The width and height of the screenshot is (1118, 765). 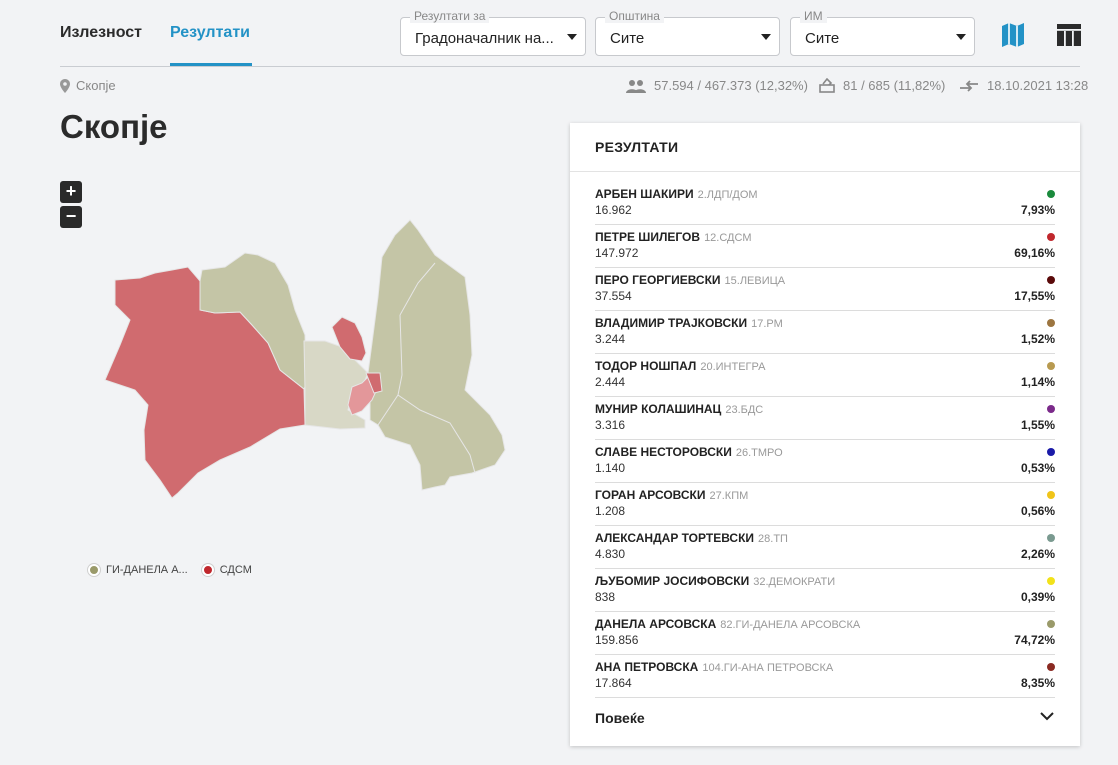 What do you see at coordinates (825, 461) in the screenshot?
I see `candidate-row: СЛАВЕ НЕСТОРОВСКИ 26.ТМРО 1.140 0,53%` at bounding box center [825, 461].